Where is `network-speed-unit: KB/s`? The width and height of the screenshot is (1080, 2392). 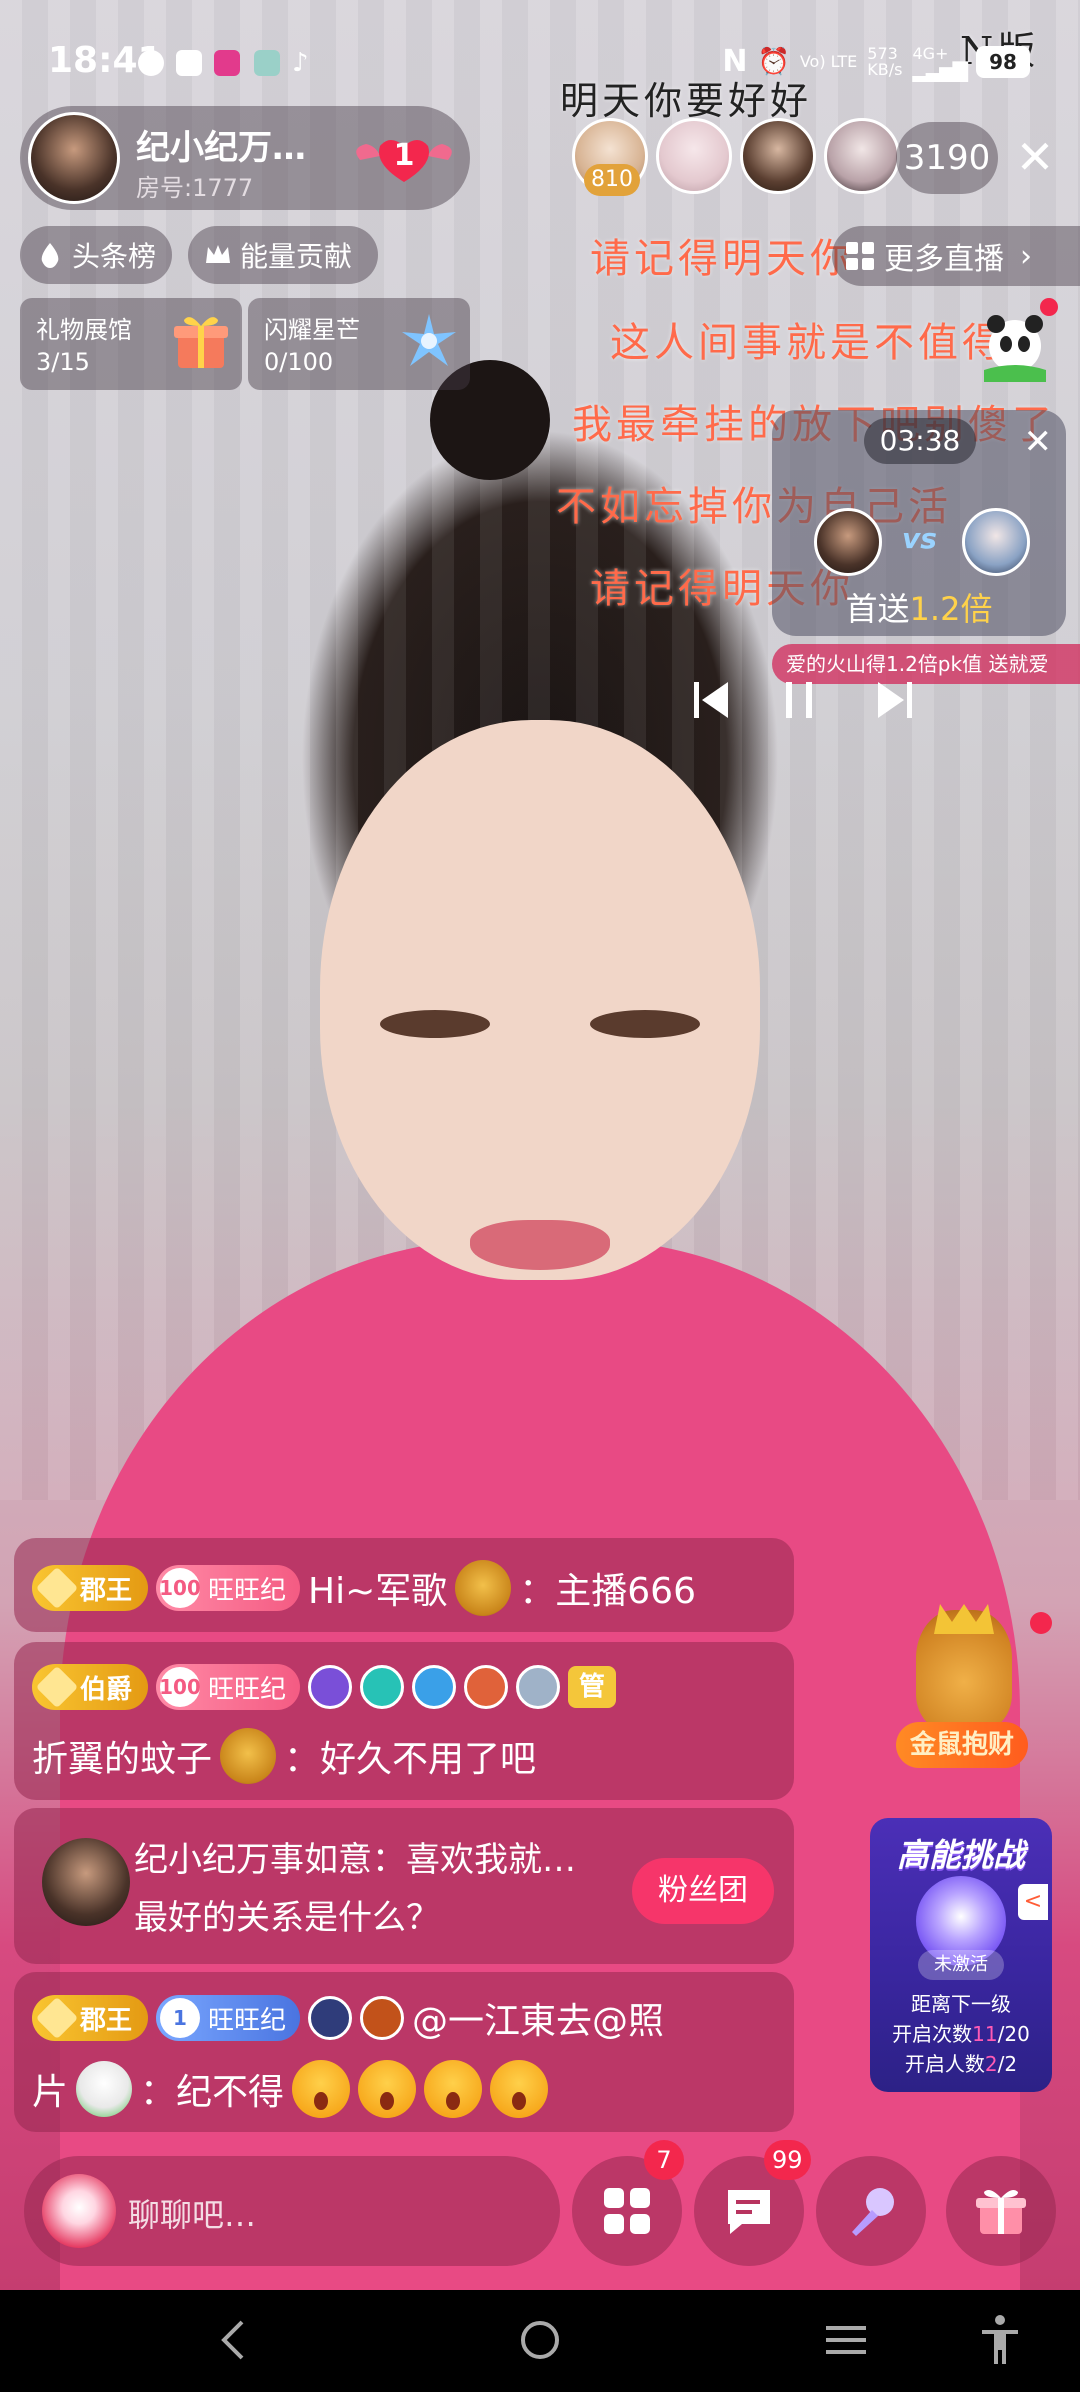 network-speed-unit: KB/s is located at coordinates (885, 69).